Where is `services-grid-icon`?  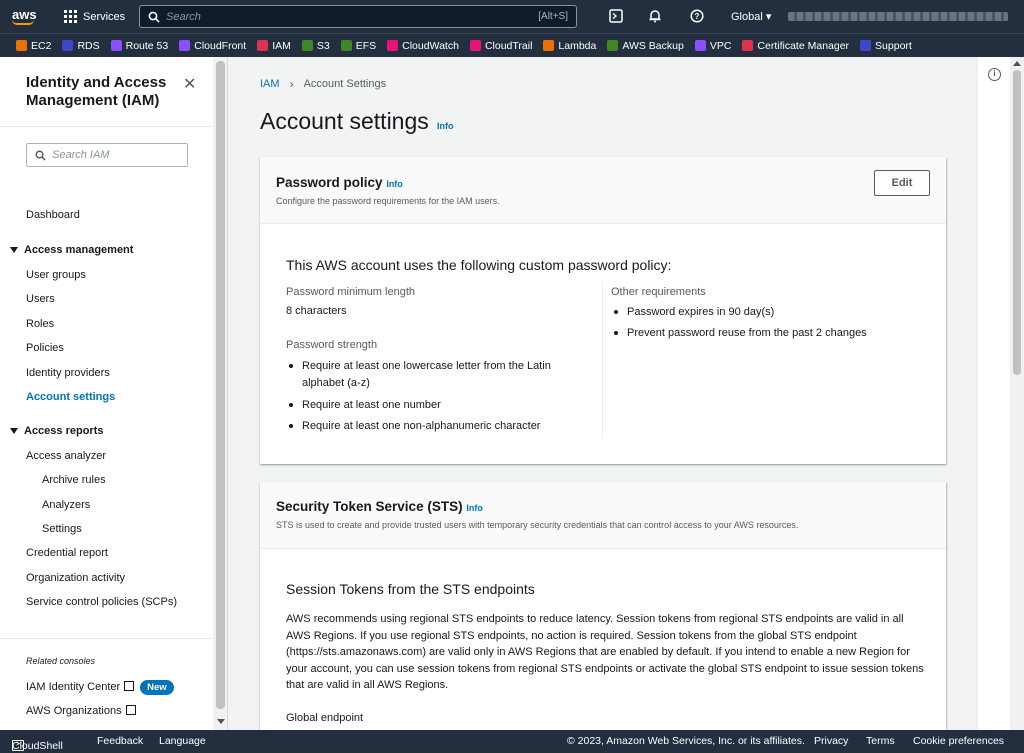 services-grid-icon is located at coordinates (70, 16).